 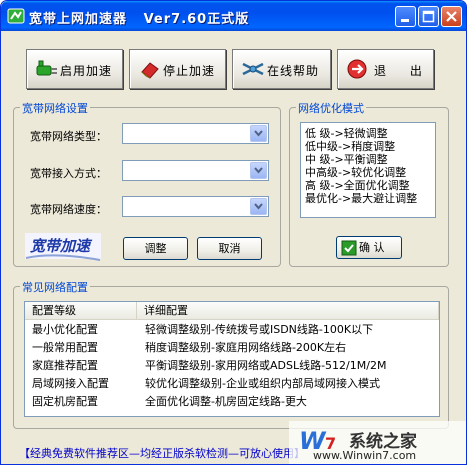 I want to click on network-type-label: 宽带网络类型：, so click(x=68, y=136).